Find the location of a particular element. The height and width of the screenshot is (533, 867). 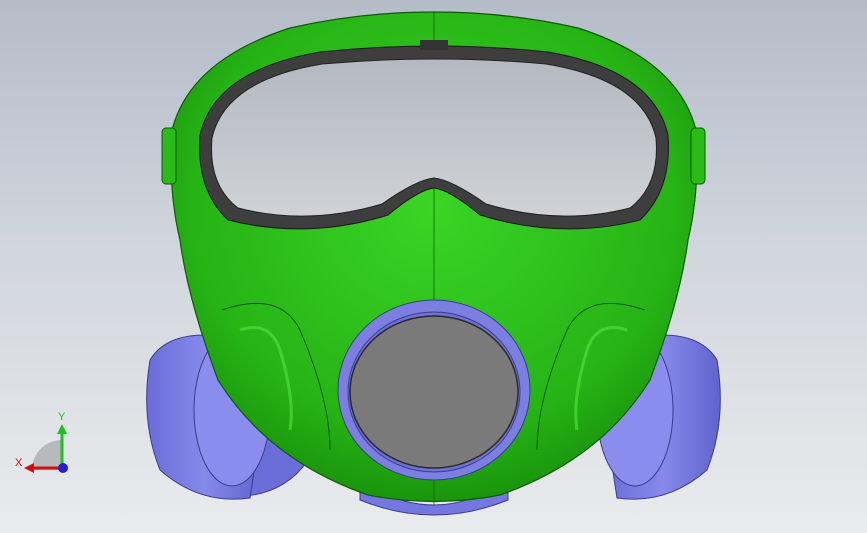

exhalation-valve is located at coordinates (434, 390).